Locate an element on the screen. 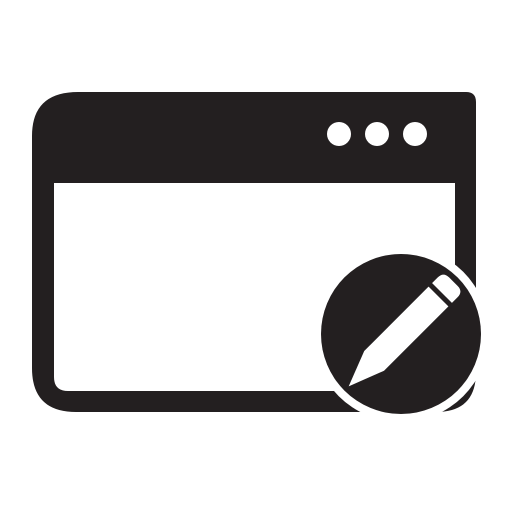 Image resolution: width=512 pixels, height=512 pixels. pencil-badge-icon is located at coordinates (401, 334).